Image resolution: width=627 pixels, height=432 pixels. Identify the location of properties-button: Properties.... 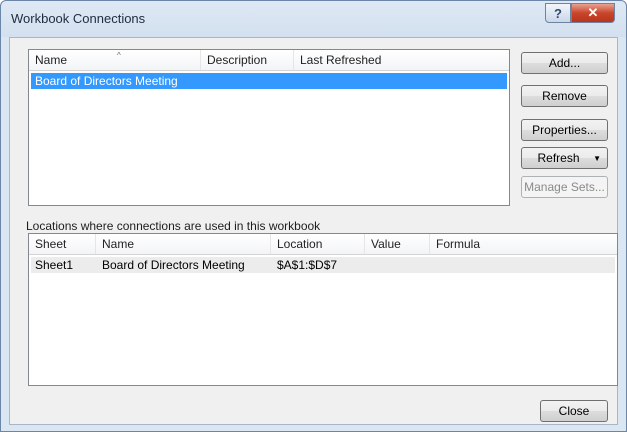
(564, 130).